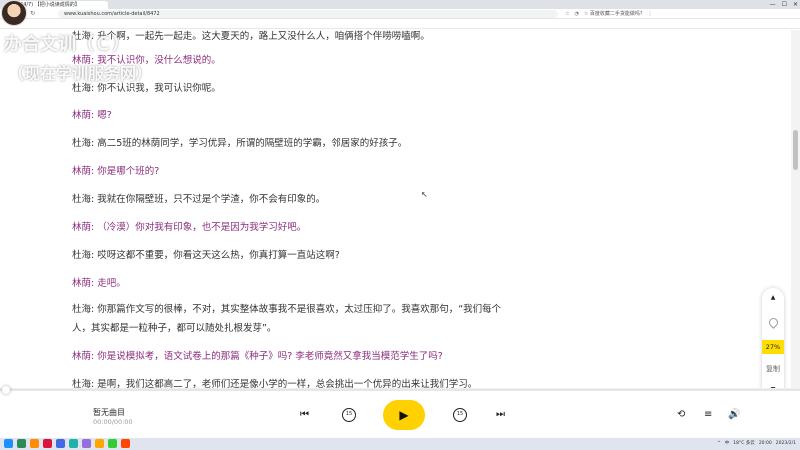 Image resolution: width=800 pixels, height=450 pixels. What do you see at coordinates (708, 414) in the screenshot?
I see `playlist-button: ≡` at bounding box center [708, 414].